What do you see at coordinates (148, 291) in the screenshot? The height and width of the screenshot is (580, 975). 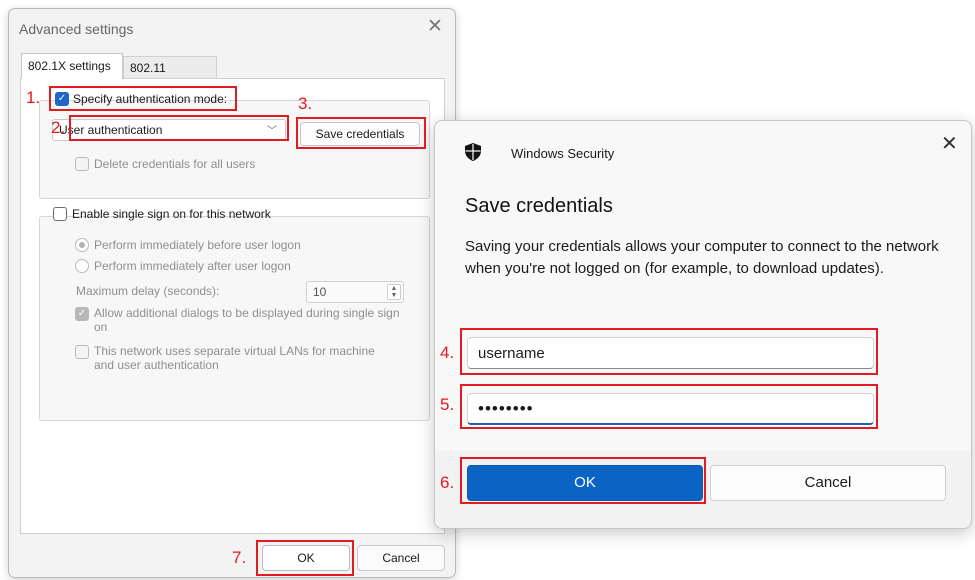 I see `max-delay-label: Maximum delay (seconds):` at bounding box center [148, 291].